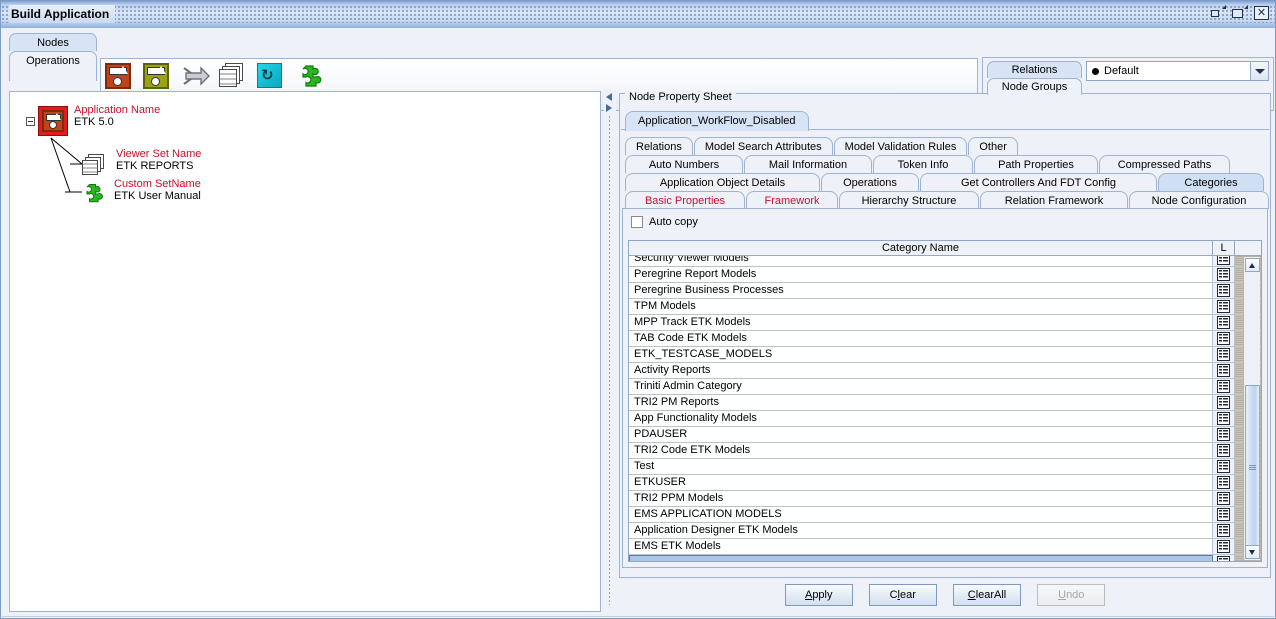  I want to click on table-row: TPM Models, so click(945, 307).